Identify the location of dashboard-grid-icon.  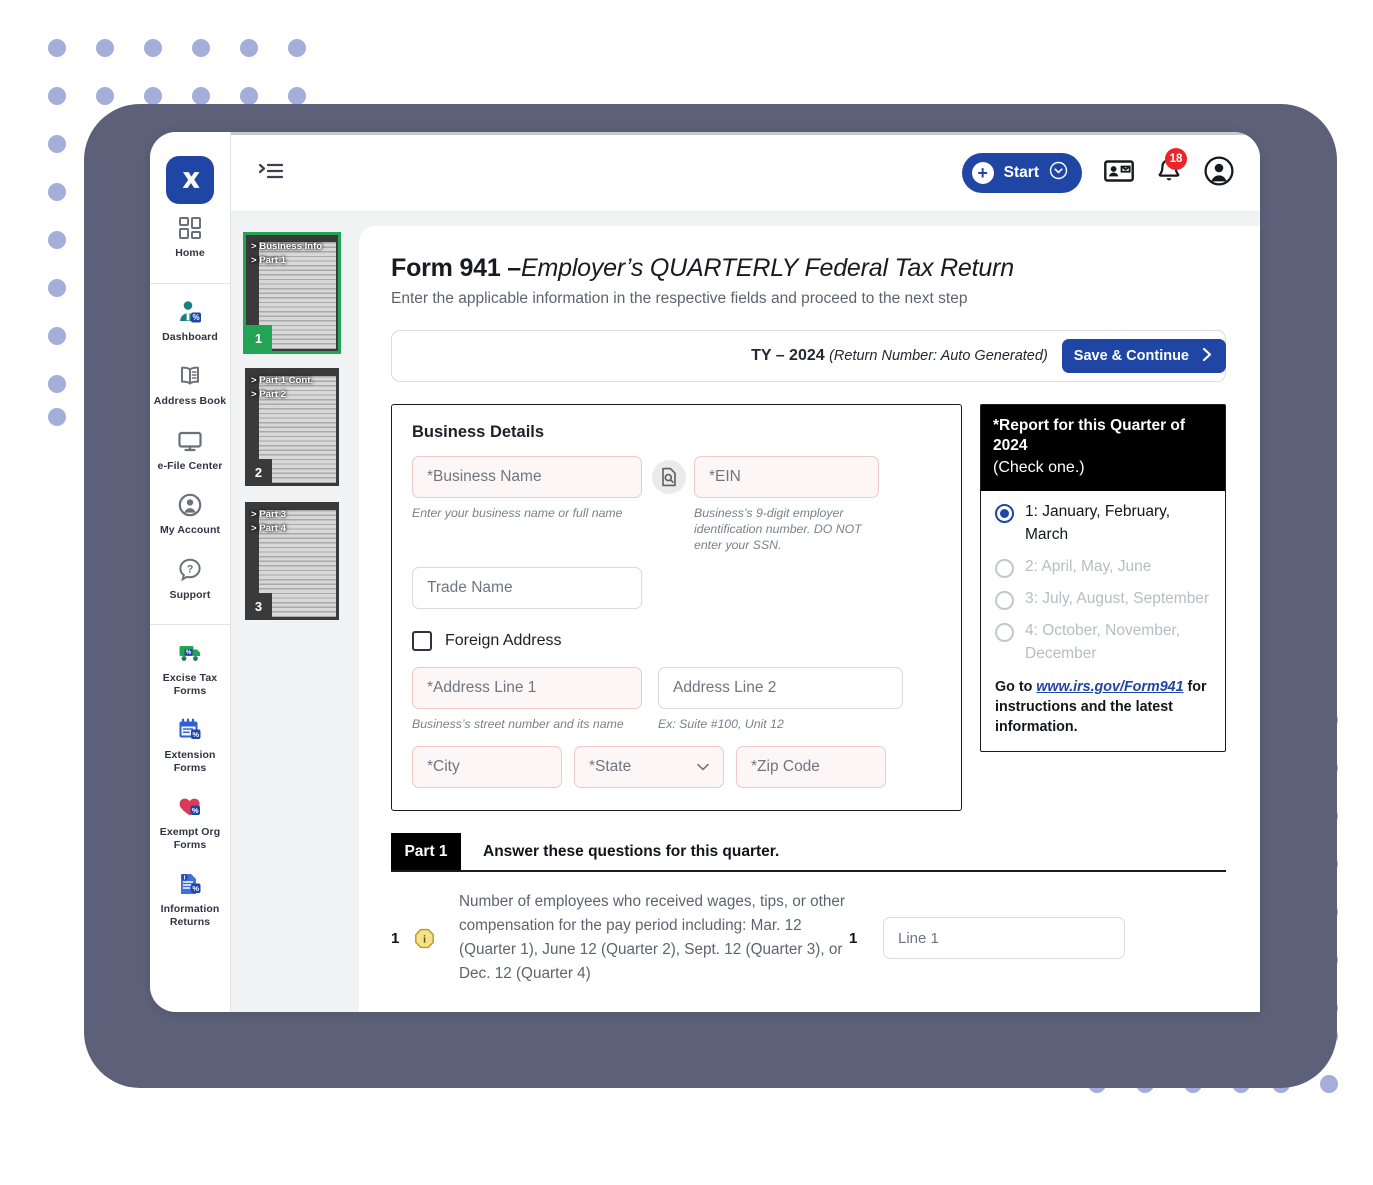
(190, 228).